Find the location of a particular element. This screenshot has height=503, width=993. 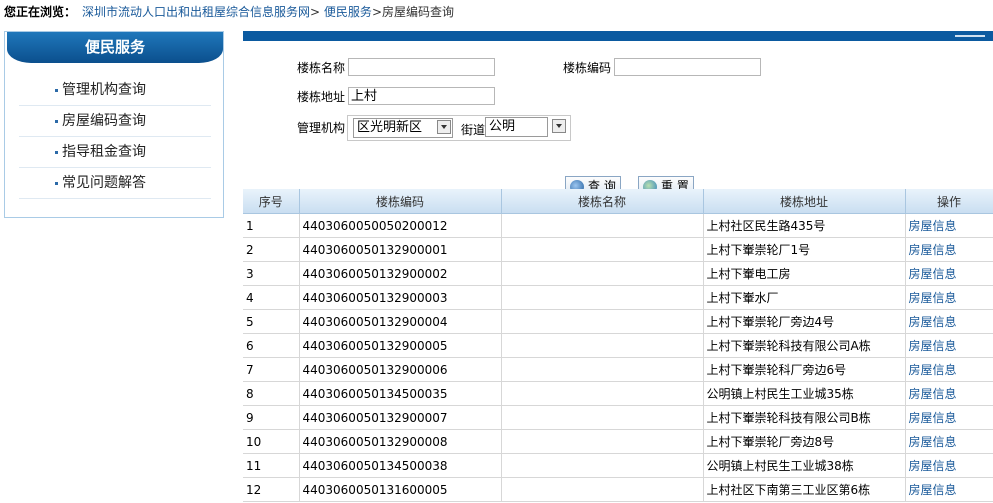

breadcrumb-label: 您正在浏览： is located at coordinates (40, 12).